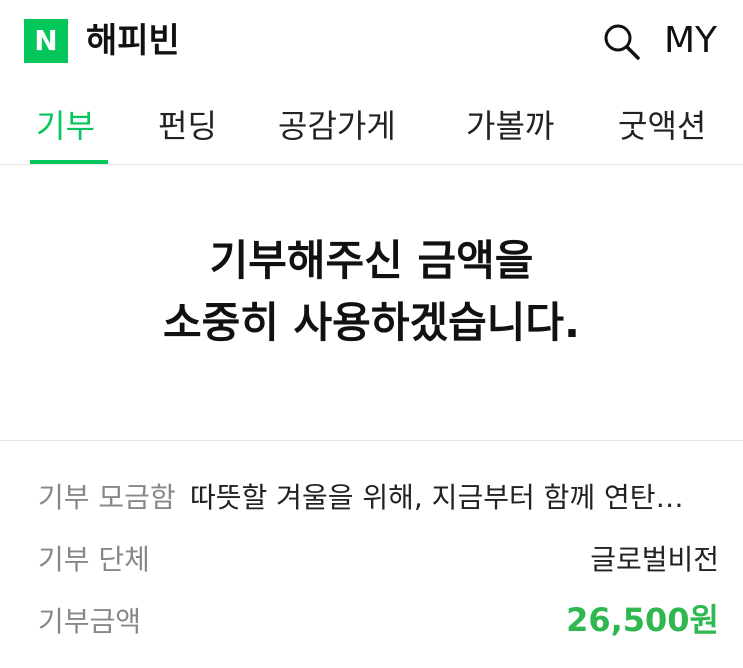 This screenshot has height=668, width=743. Describe the element at coordinates (371, 260) in the screenshot. I see `thank-you-line-1: 기부해주신 금액을` at that location.